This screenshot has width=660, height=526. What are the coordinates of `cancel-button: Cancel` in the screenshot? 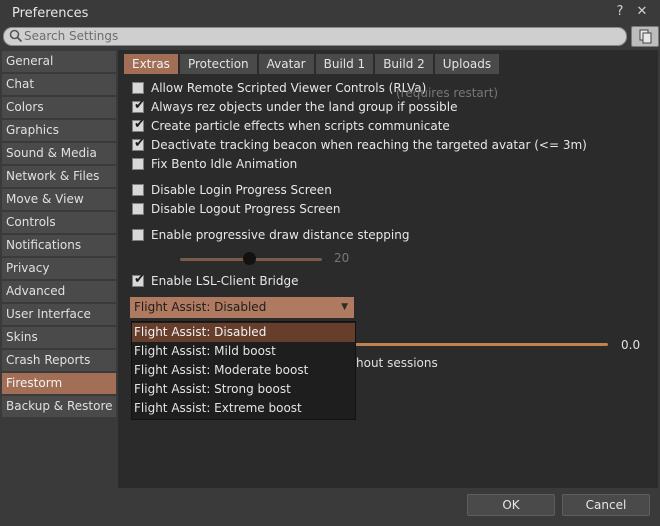 It's located at (606, 505).